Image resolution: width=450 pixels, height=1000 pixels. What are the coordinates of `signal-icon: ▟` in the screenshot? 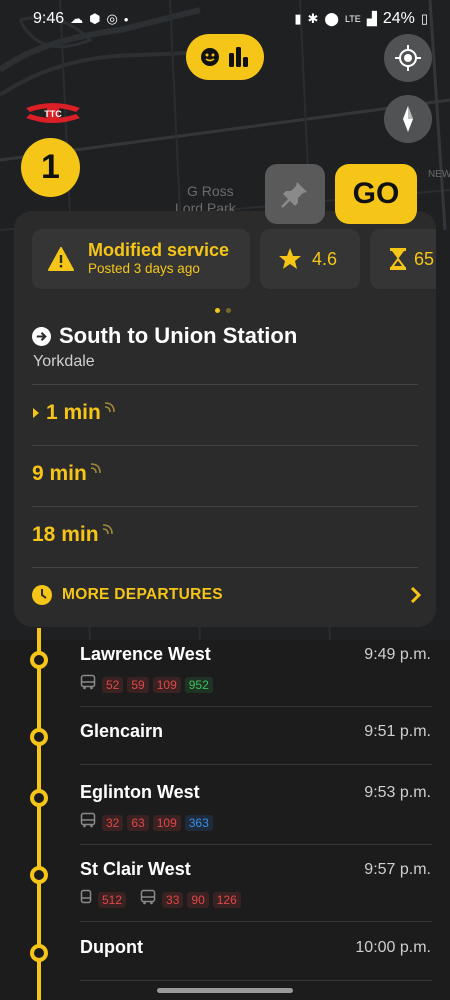 It's located at (371, 18).